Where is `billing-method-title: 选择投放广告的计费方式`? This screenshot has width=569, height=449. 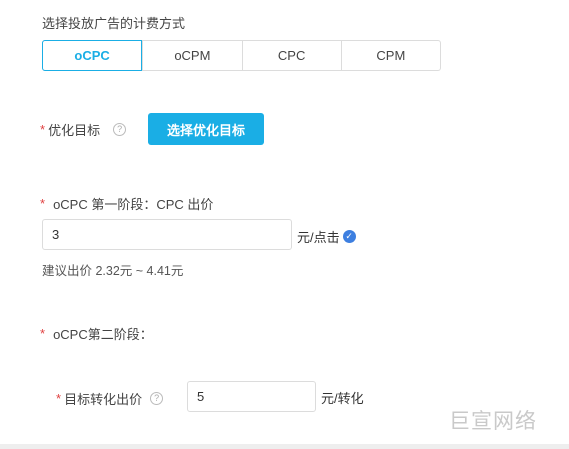
billing-method-title: 选择投放广告的计费方式 is located at coordinates (114, 23).